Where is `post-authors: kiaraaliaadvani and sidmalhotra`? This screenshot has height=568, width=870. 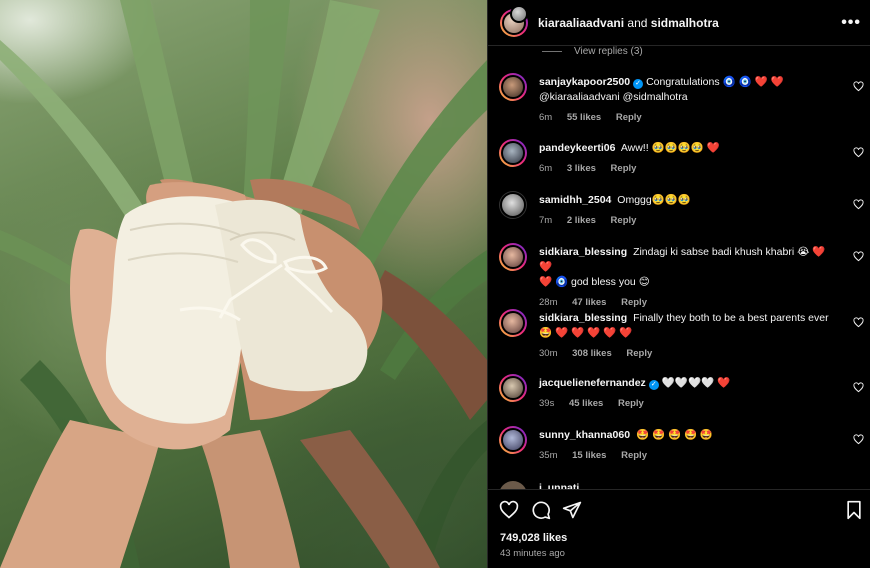 post-authors: kiaraaliaadvani and sidmalhotra is located at coordinates (628, 23).